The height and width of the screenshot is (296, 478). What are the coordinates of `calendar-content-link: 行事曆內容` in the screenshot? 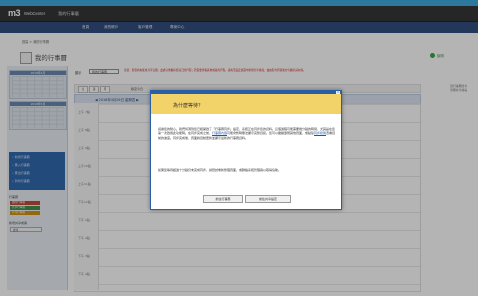 It's located at (219, 133).